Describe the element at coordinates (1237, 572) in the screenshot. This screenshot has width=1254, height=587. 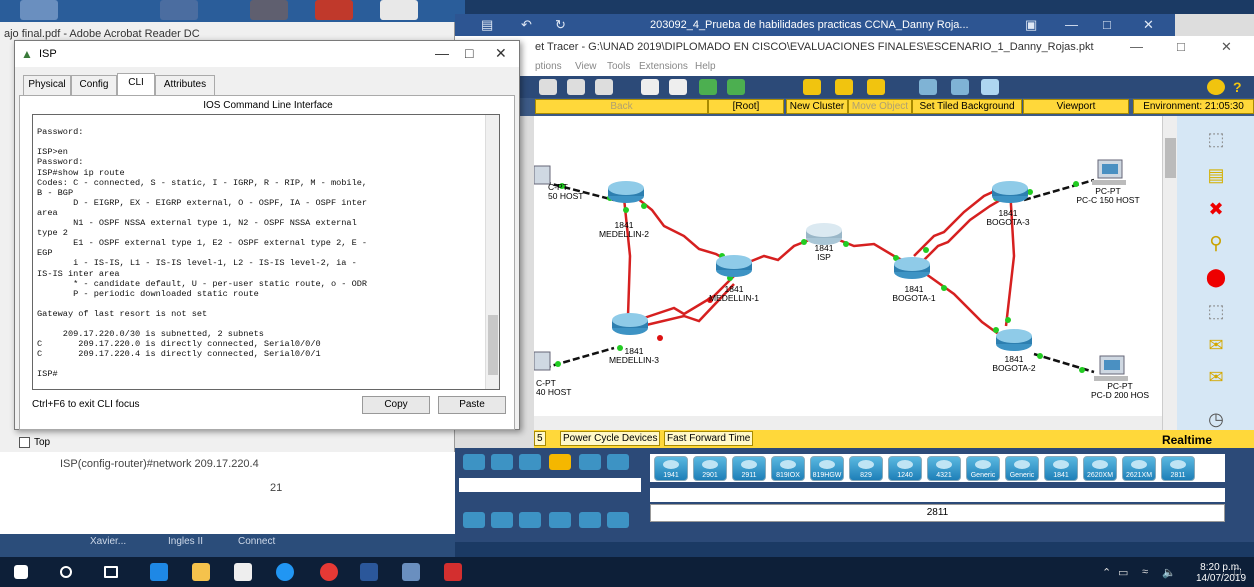
I see `notifications-icon: □` at that location.